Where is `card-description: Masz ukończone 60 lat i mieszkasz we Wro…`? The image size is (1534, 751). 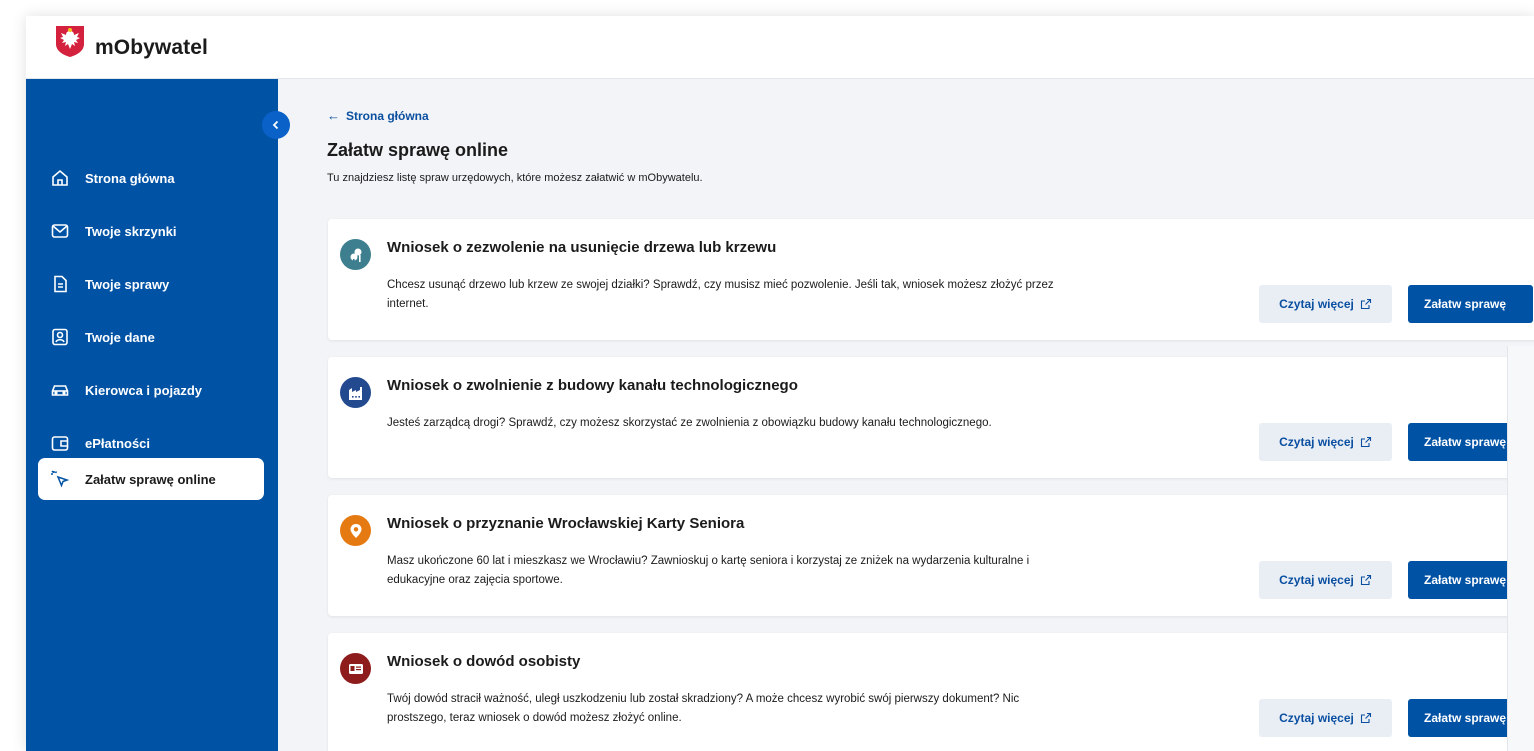 card-description: Masz ukończone 60 lat i mieszkasz we Wro… is located at coordinates (708, 570).